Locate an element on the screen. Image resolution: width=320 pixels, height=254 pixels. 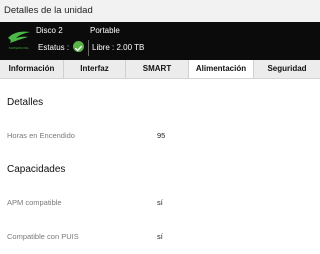
capabilities-heading: Capacidades is located at coordinates (36, 169).